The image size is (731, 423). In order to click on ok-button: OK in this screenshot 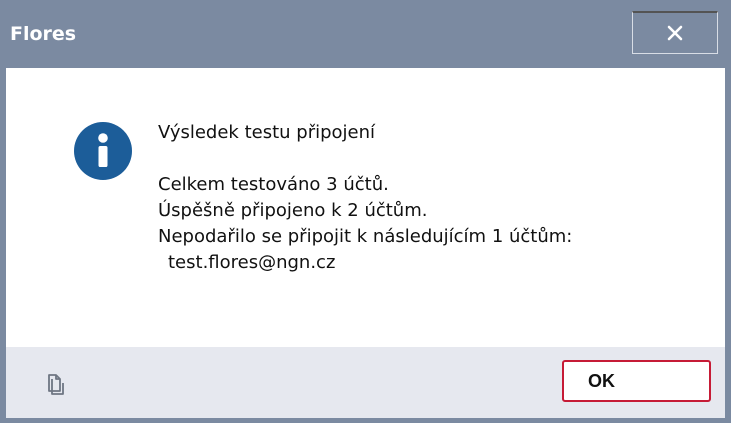, I will do `click(636, 381)`.